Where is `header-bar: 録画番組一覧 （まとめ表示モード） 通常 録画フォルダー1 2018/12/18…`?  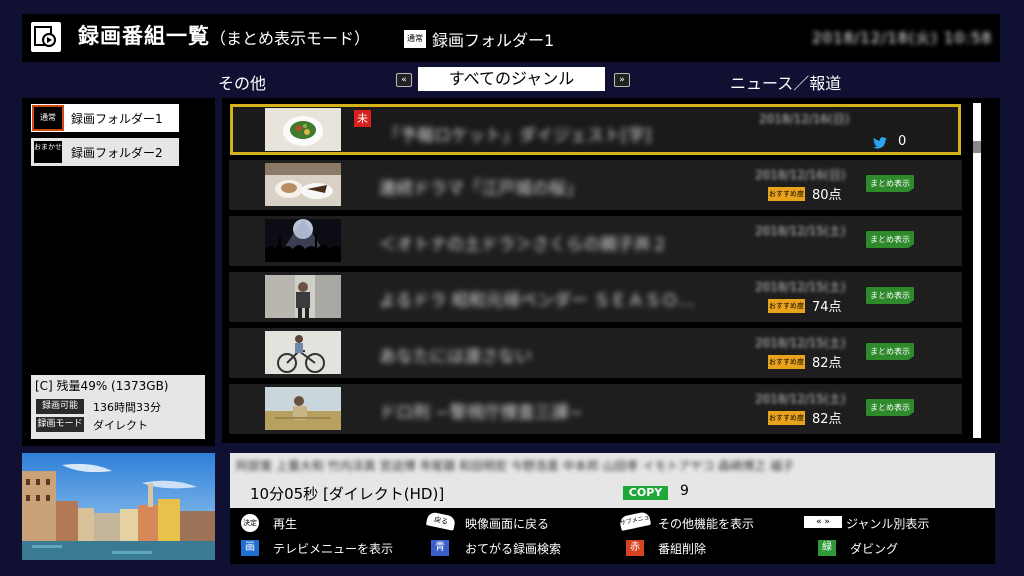
header-bar: 録画番組一覧 （まとめ表示モード） 通常 録画フォルダー1 2018/12/18… is located at coordinates (511, 38).